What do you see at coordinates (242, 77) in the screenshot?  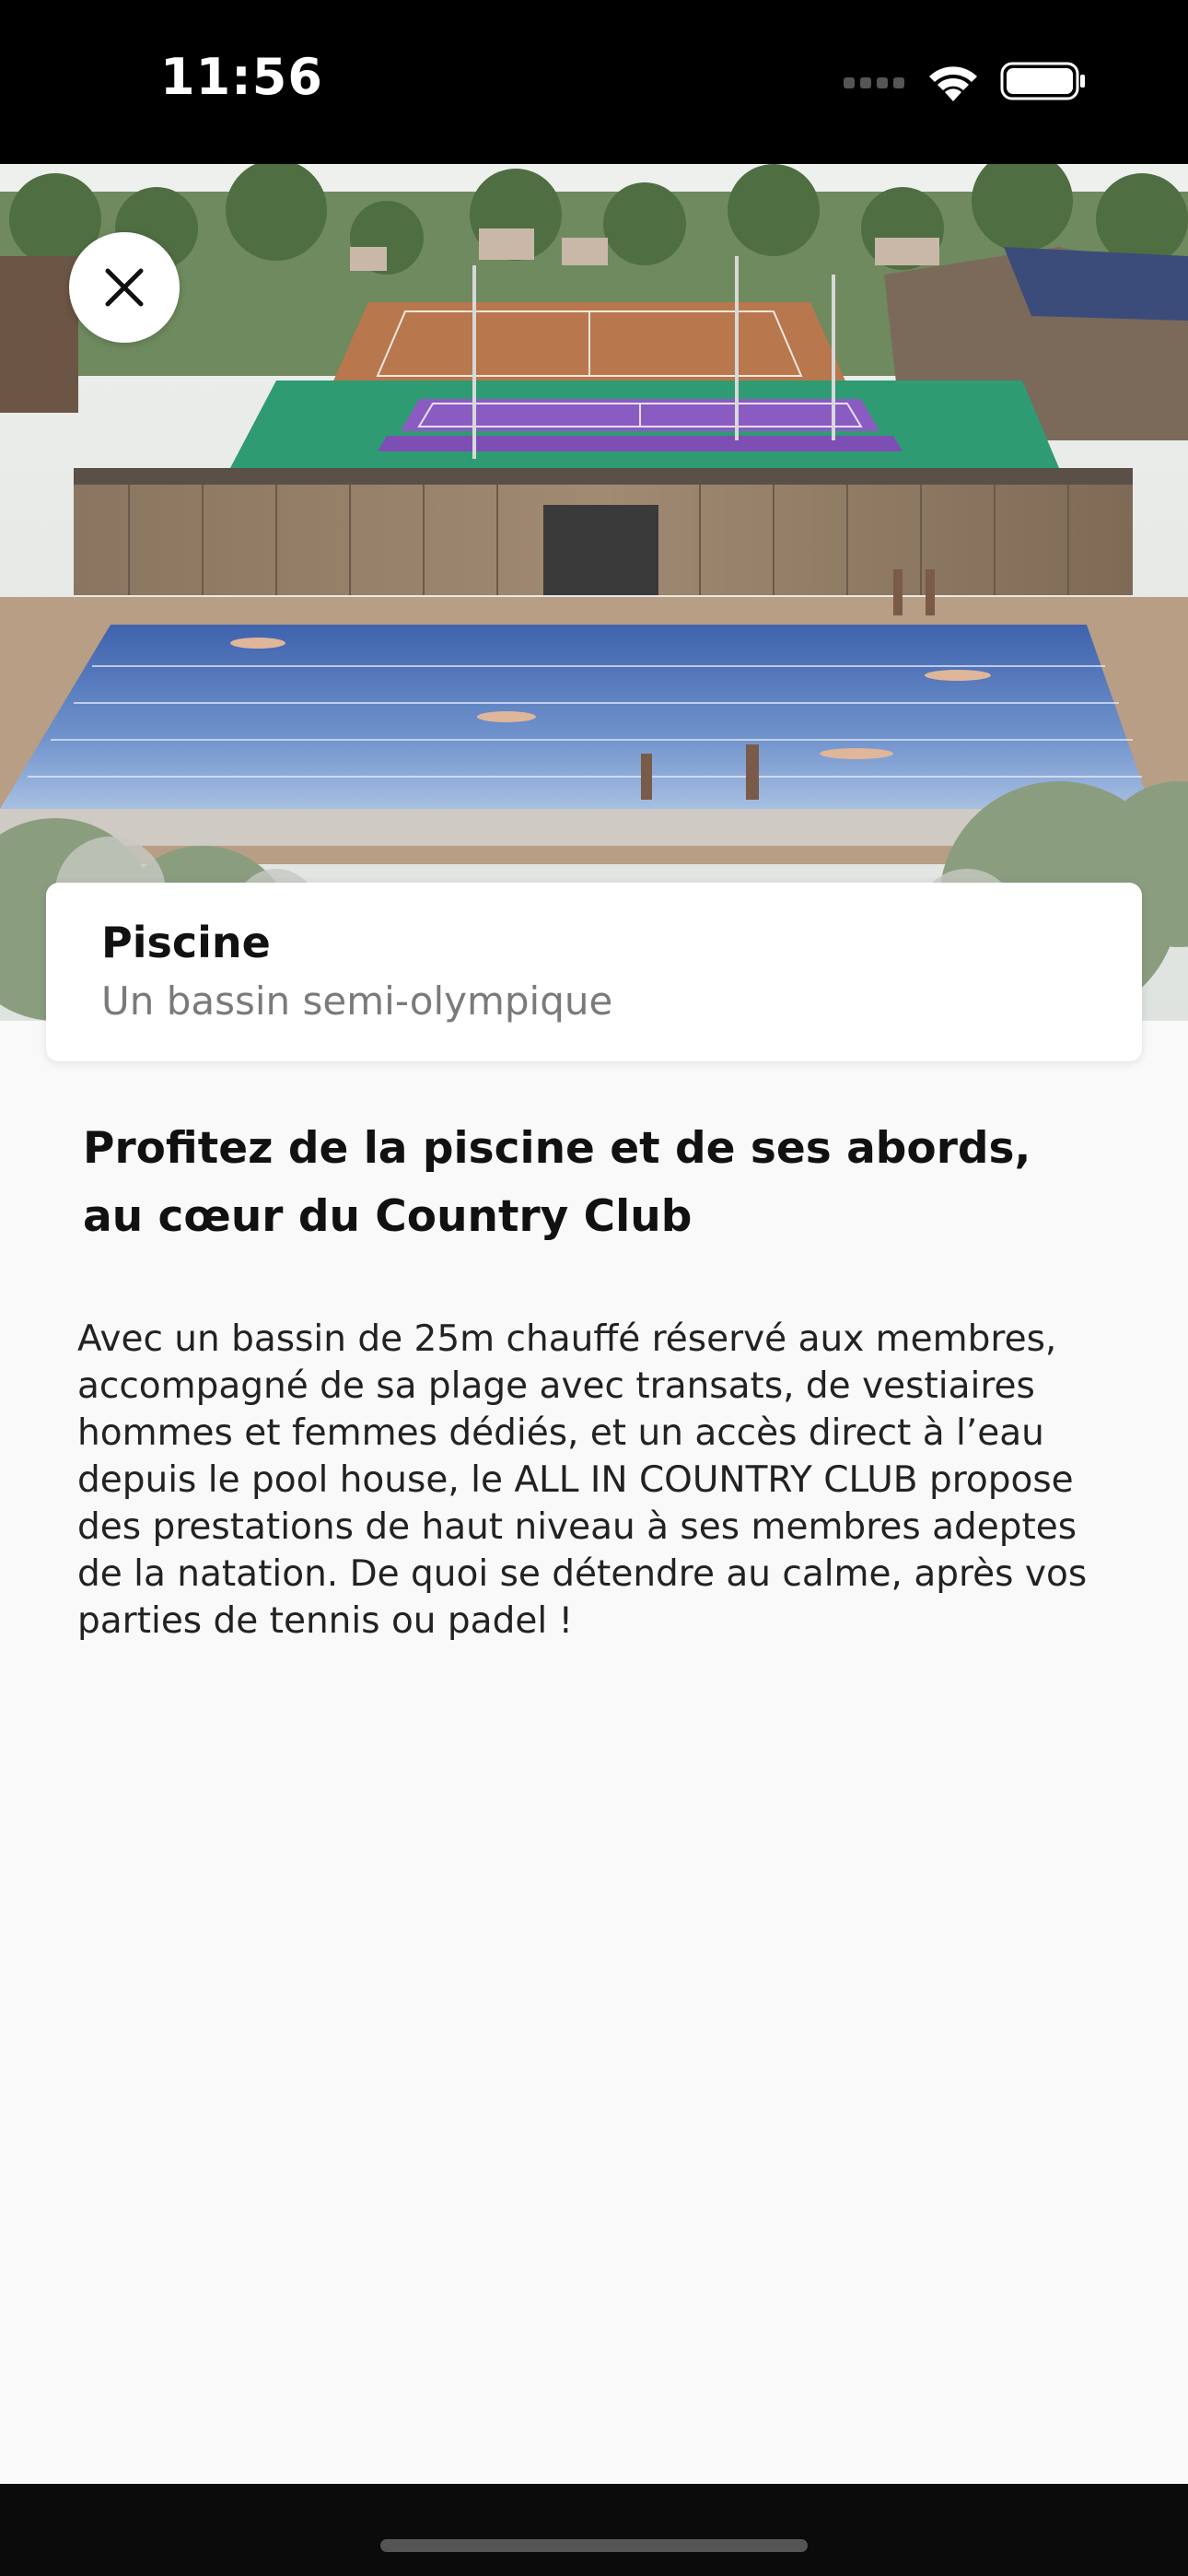 I see `status-time: 11:56` at bounding box center [242, 77].